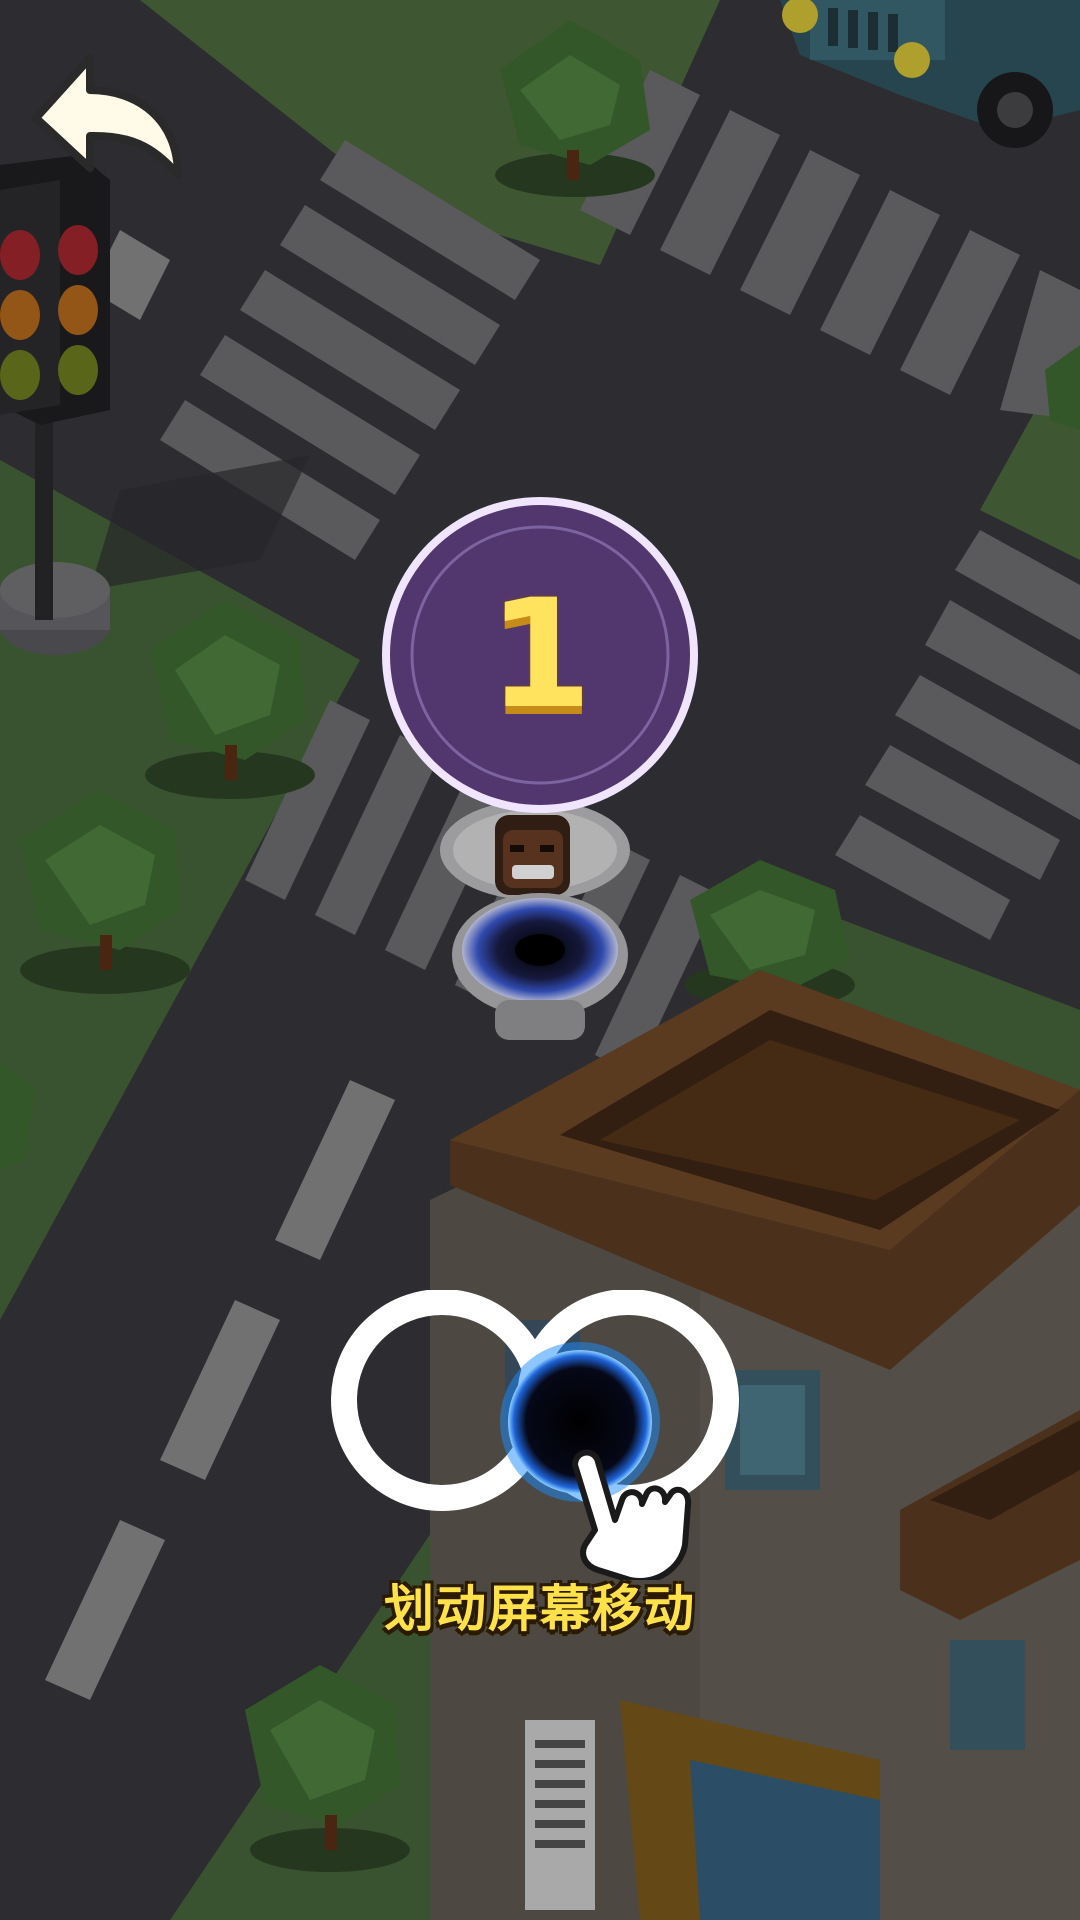 This screenshot has width=1080, height=1920. Describe the element at coordinates (535, 1436) in the screenshot. I see `infinity-swipe-gesture-icon` at that location.